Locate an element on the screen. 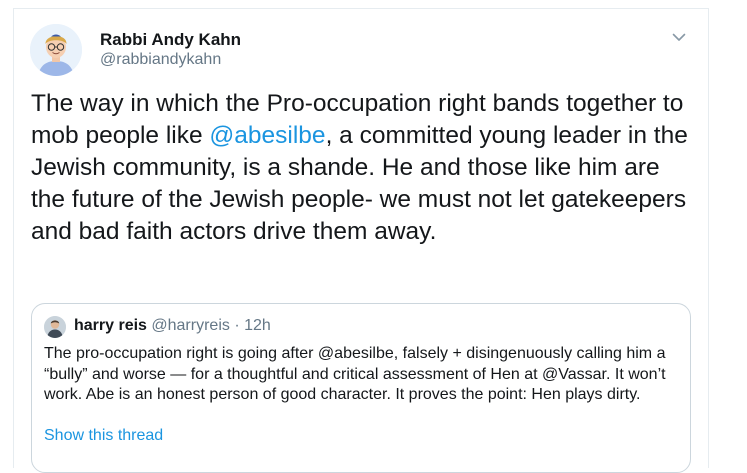  chevron-down-icon is located at coordinates (679, 37).